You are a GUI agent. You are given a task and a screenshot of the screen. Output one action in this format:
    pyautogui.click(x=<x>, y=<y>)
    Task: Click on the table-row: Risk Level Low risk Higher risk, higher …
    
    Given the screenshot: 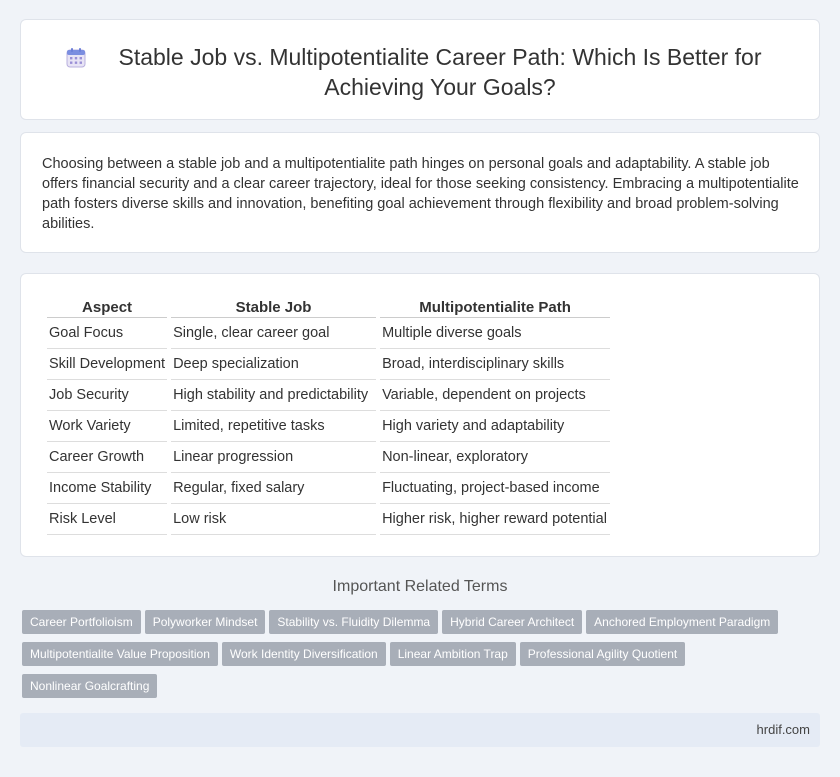 What is the action you would take?
    pyautogui.click(x=329, y=519)
    